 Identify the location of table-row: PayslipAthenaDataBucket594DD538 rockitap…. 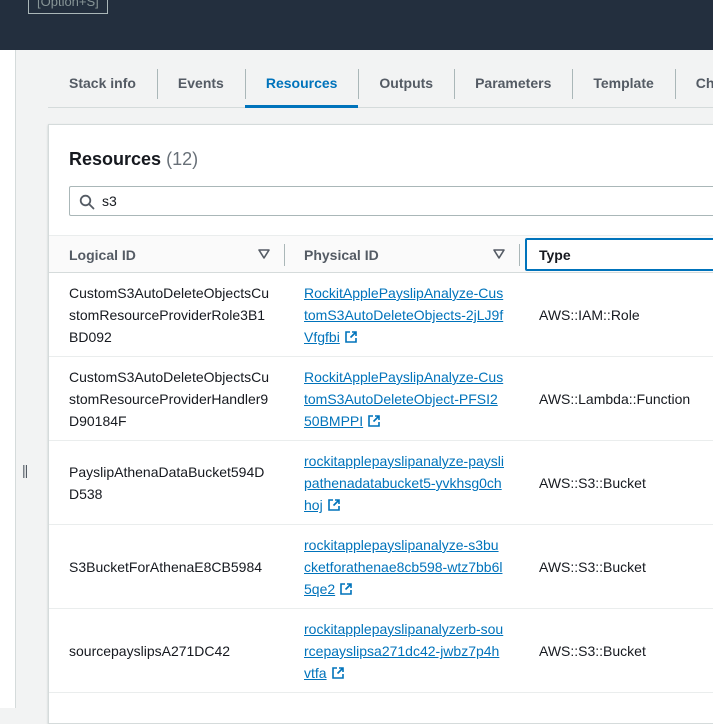
(381, 483).